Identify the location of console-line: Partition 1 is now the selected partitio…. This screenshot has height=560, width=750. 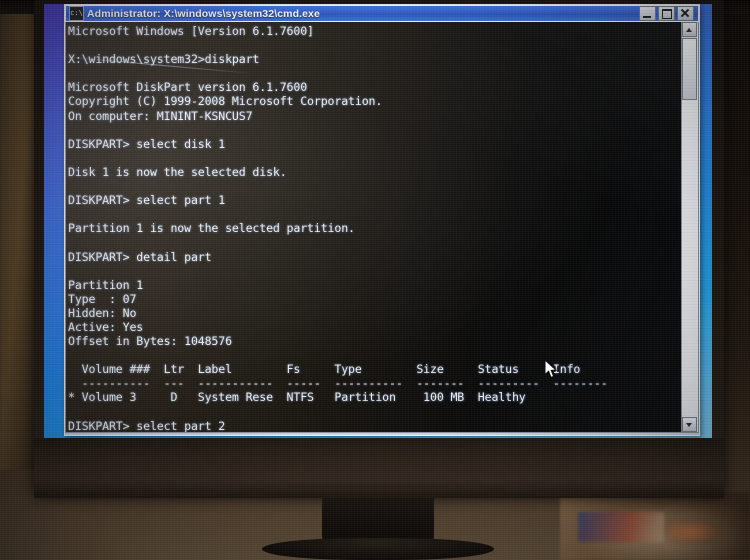
(211, 228).